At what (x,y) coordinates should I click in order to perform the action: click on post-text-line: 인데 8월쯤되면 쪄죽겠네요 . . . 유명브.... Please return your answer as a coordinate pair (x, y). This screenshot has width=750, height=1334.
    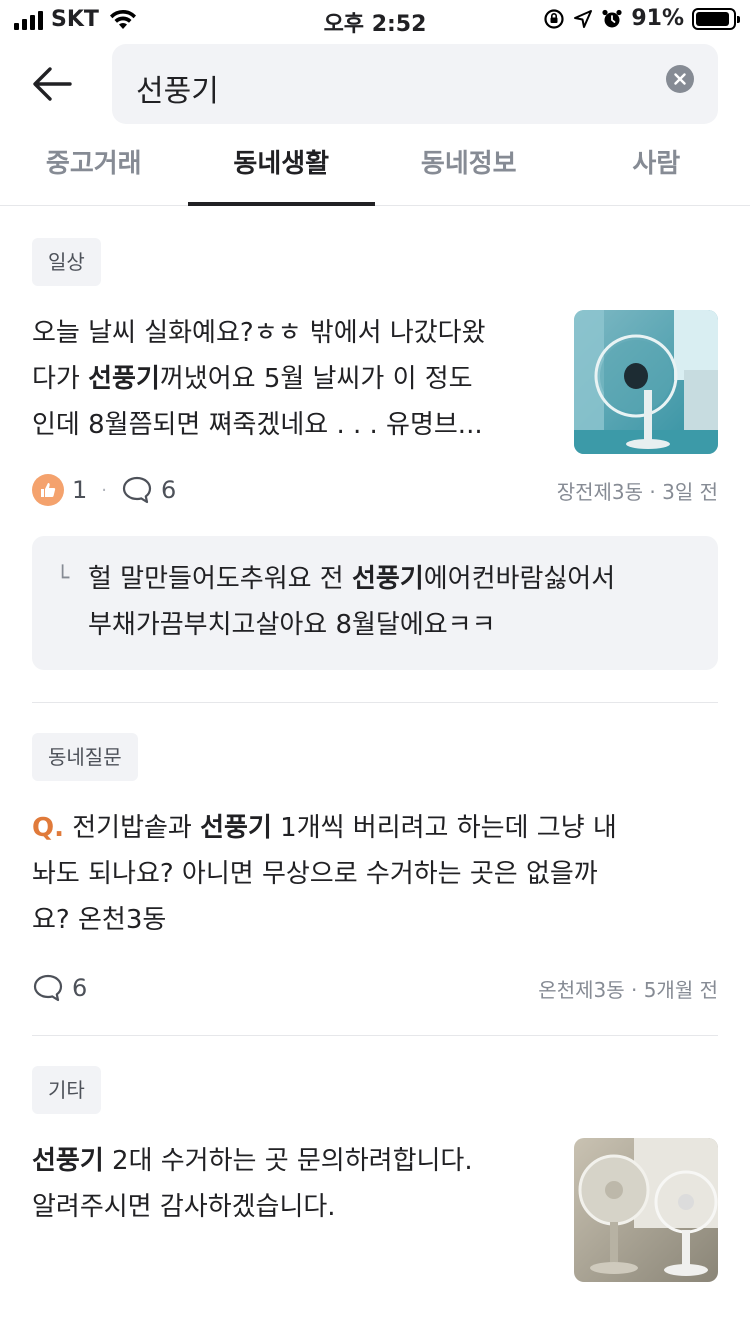
    Looking at the image, I should click on (257, 425).